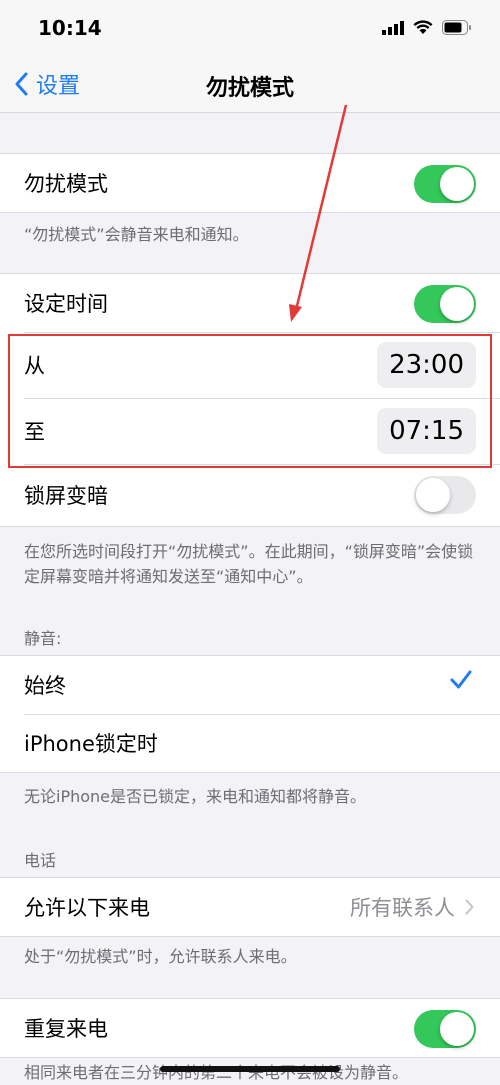 This screenshot has width=500, height=1085. Describe the element at coordinates (318, 213) in the screenshot. I see `annotation-arrow-icon` at that location.